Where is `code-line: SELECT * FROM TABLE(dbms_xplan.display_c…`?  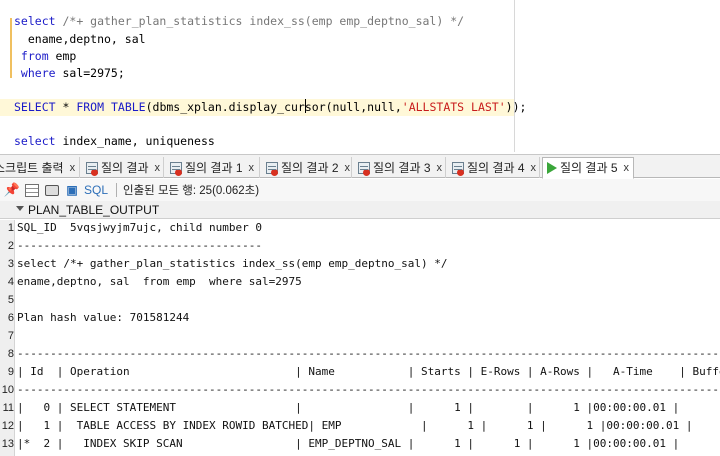 code-line: SELECT * FROM TABLE(dbms_xplan.display_c… is located at coordinates (263, 107).